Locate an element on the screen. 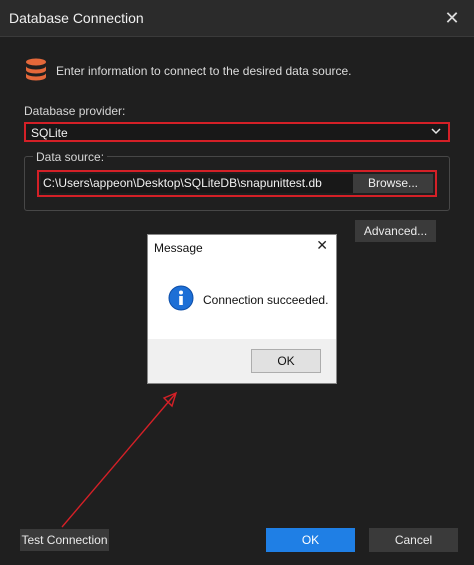 This screenshot has width=474, height=565. message-title: Message is located at coordinates (178, 248).